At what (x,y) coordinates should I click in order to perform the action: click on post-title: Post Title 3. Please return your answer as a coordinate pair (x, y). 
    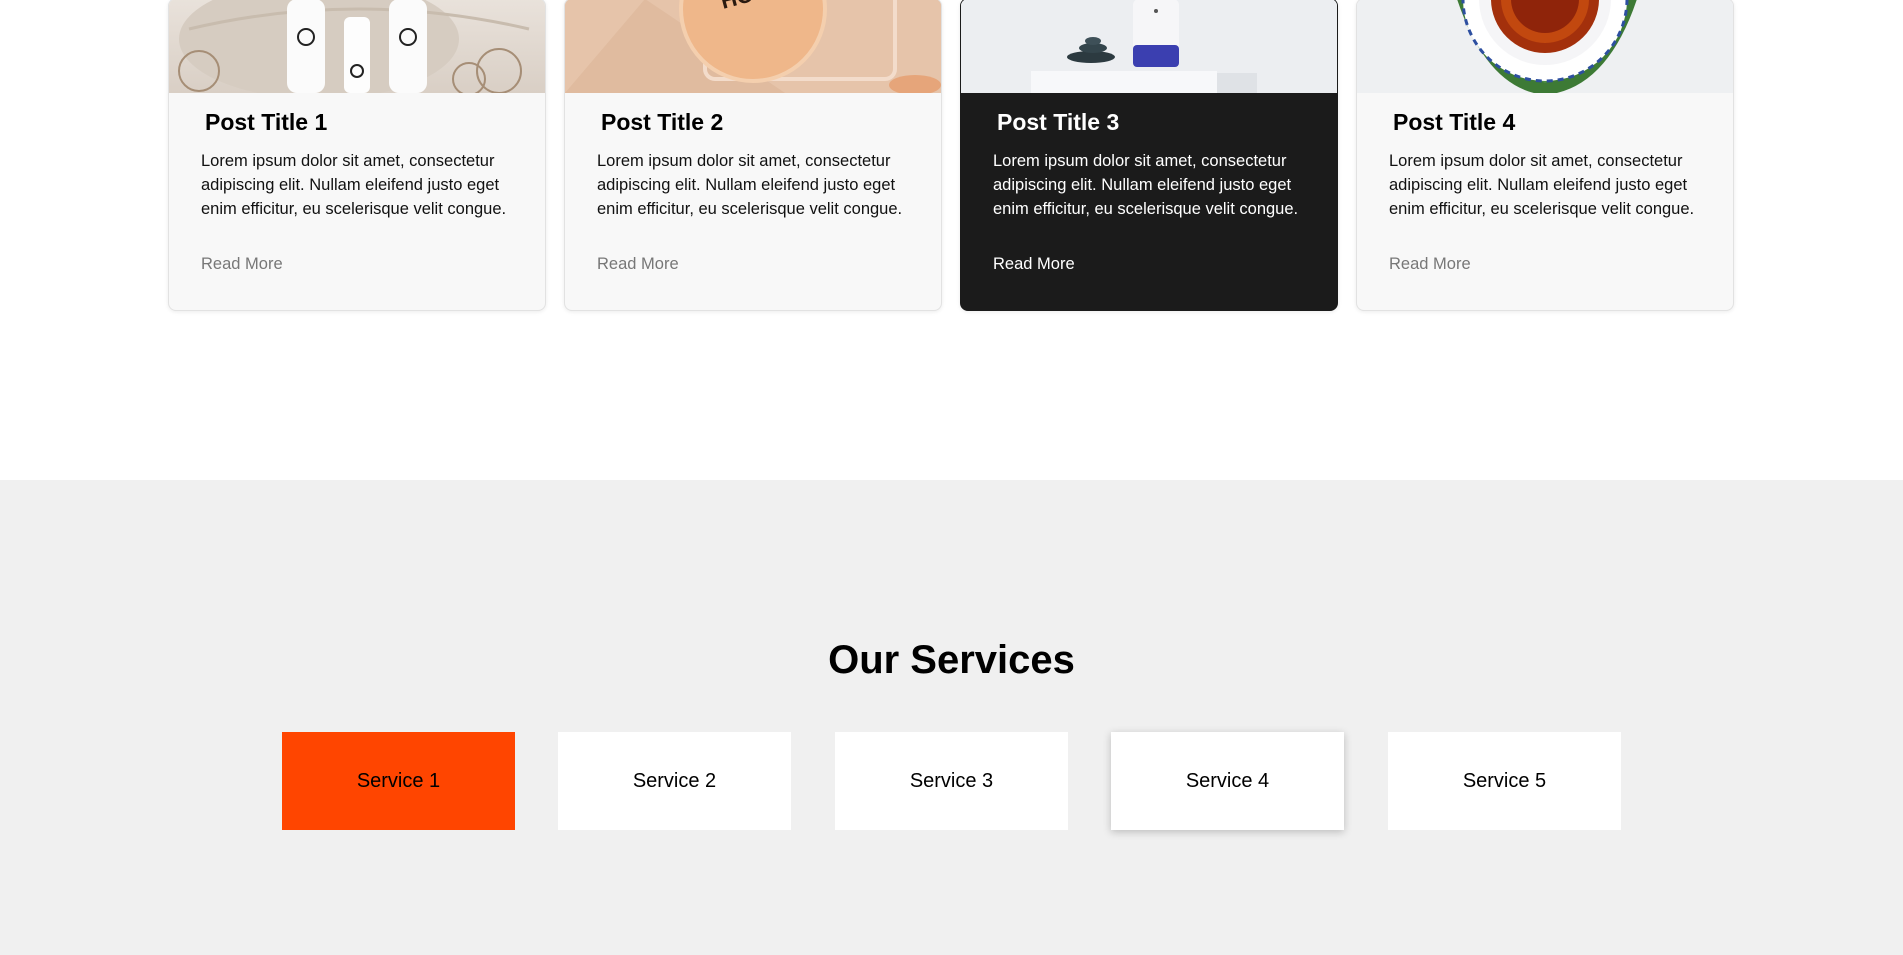
    Looking at the image, I should click on (1058, 122).